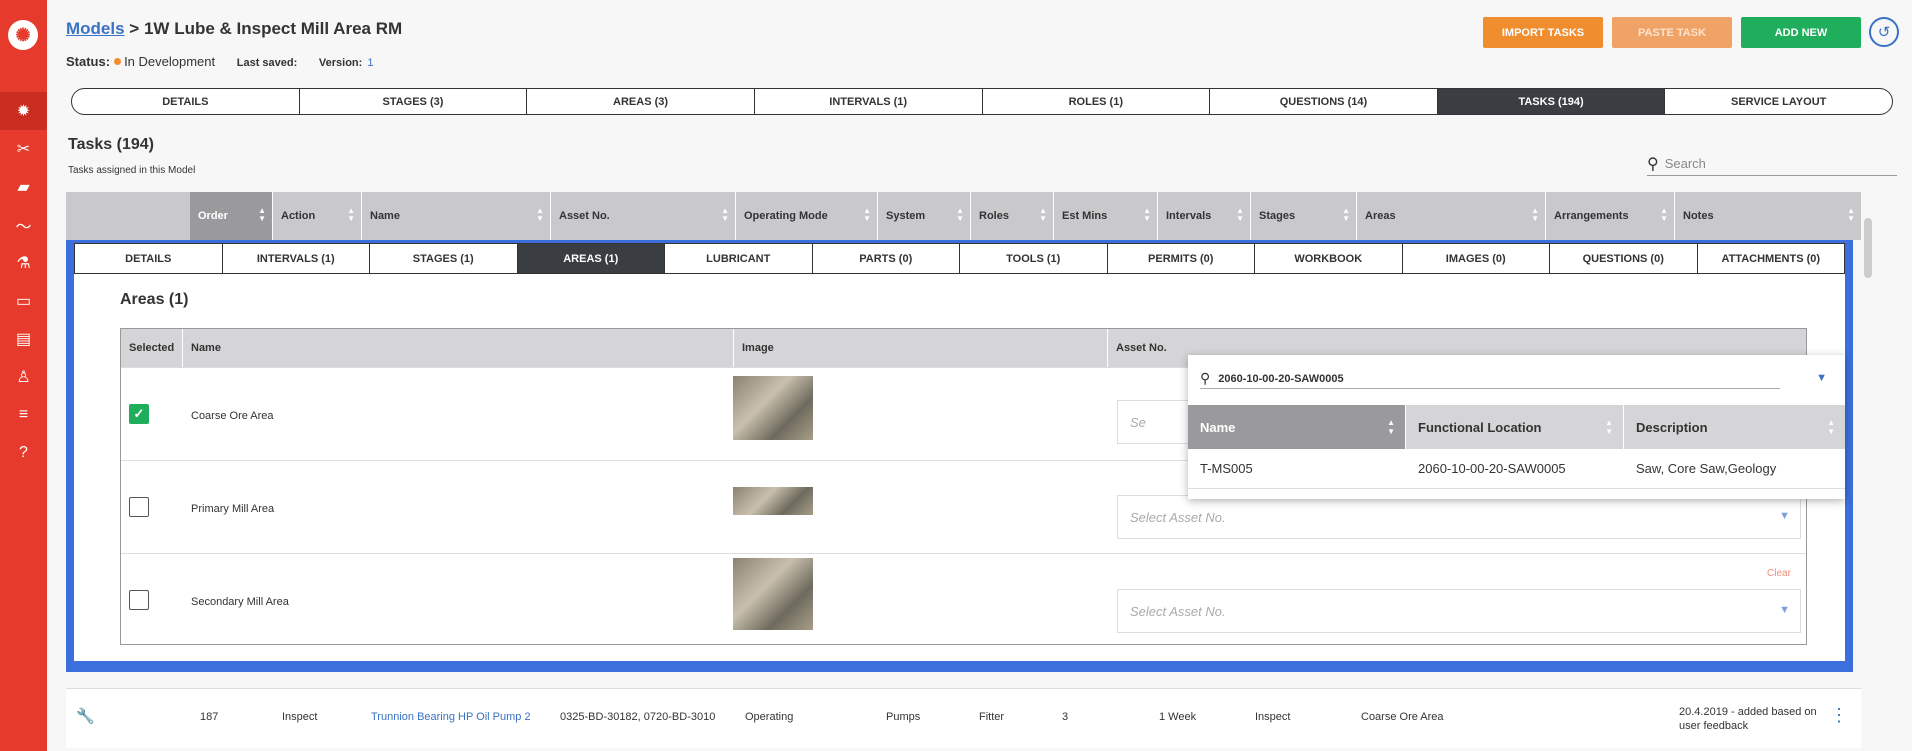  Describe the element at coordinates (23, 187) in the screenshot. I see `equipment-icon: ▰` at that location.